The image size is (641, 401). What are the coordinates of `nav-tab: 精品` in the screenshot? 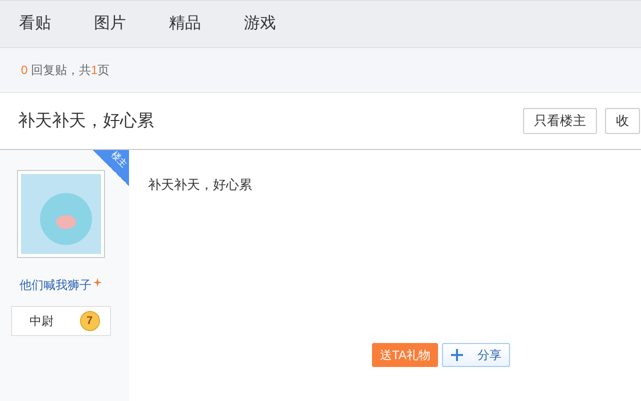 It's located at (185, 24).